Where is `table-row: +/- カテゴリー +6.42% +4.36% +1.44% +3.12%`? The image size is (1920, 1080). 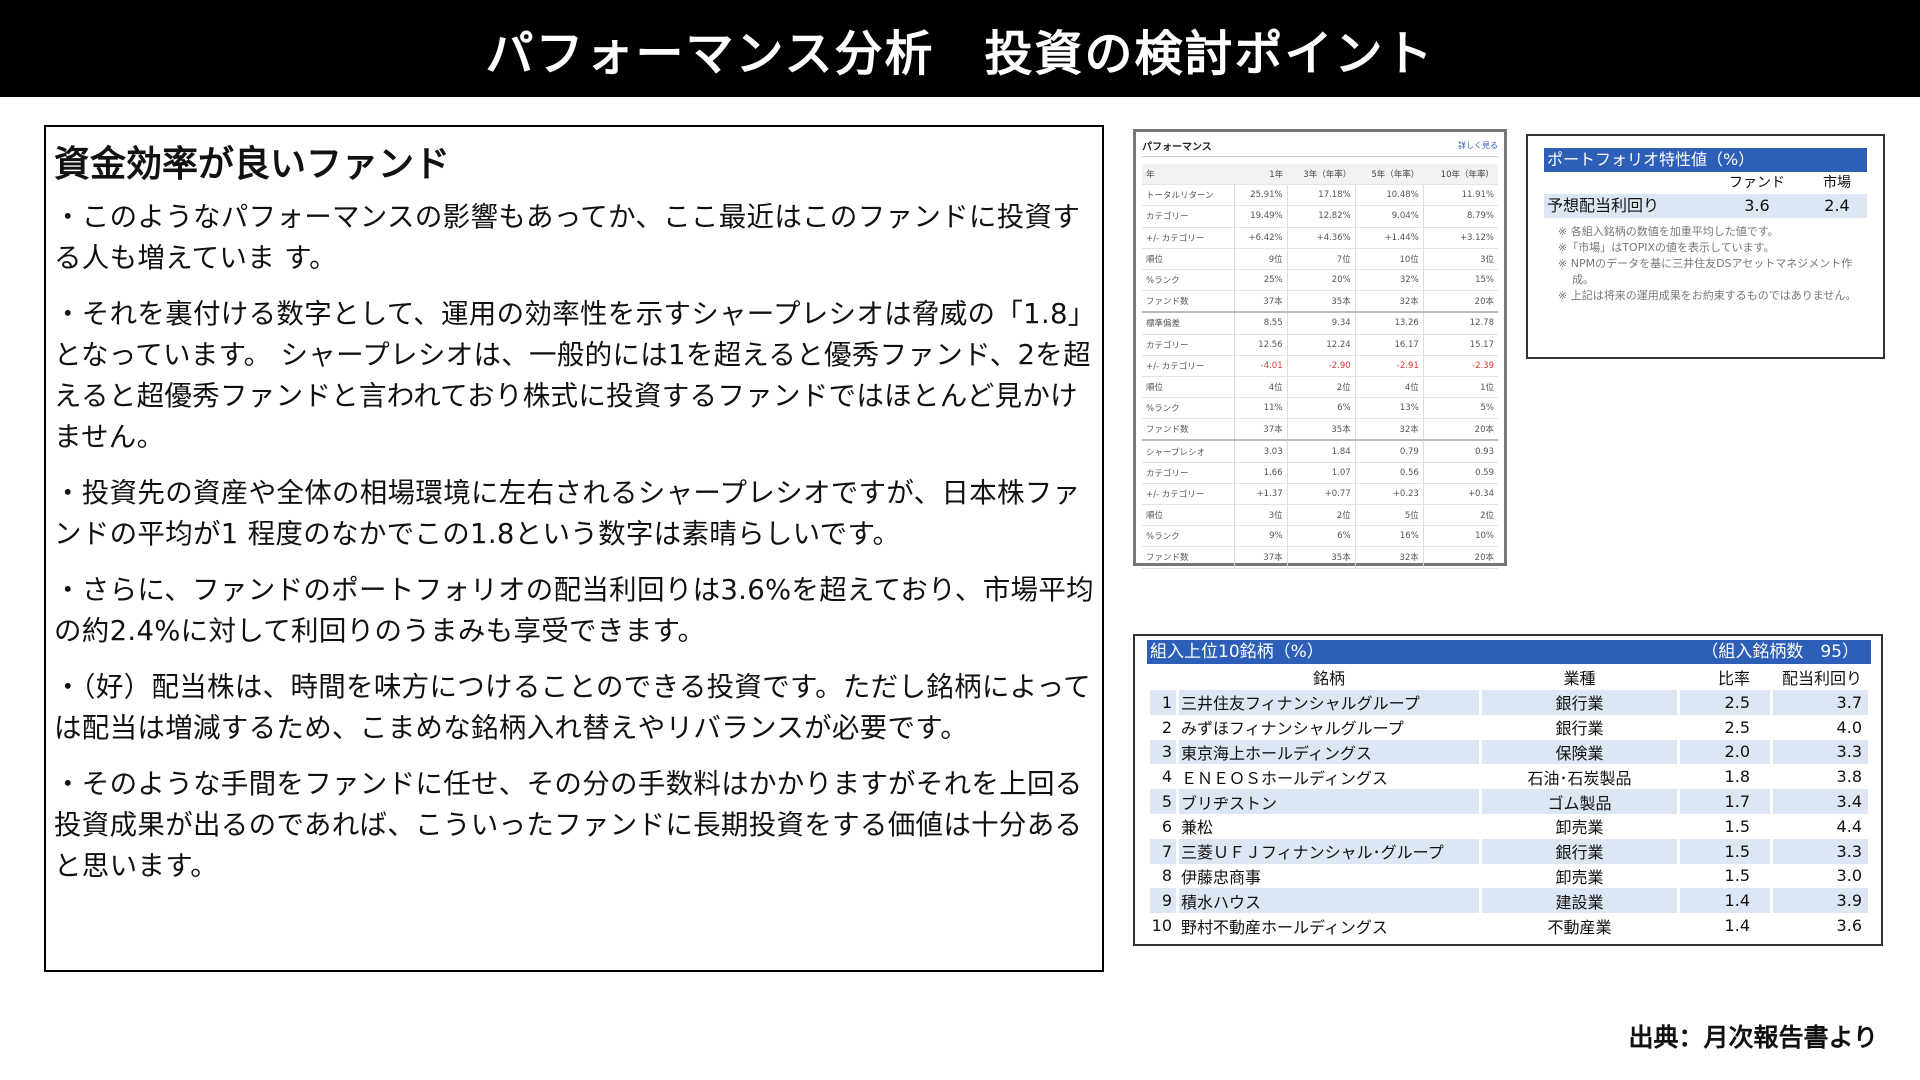 table-row: +/- カテゴリー +6.42% +4.36% +1.44% +3.12% is located at coordinates (1320, 238).